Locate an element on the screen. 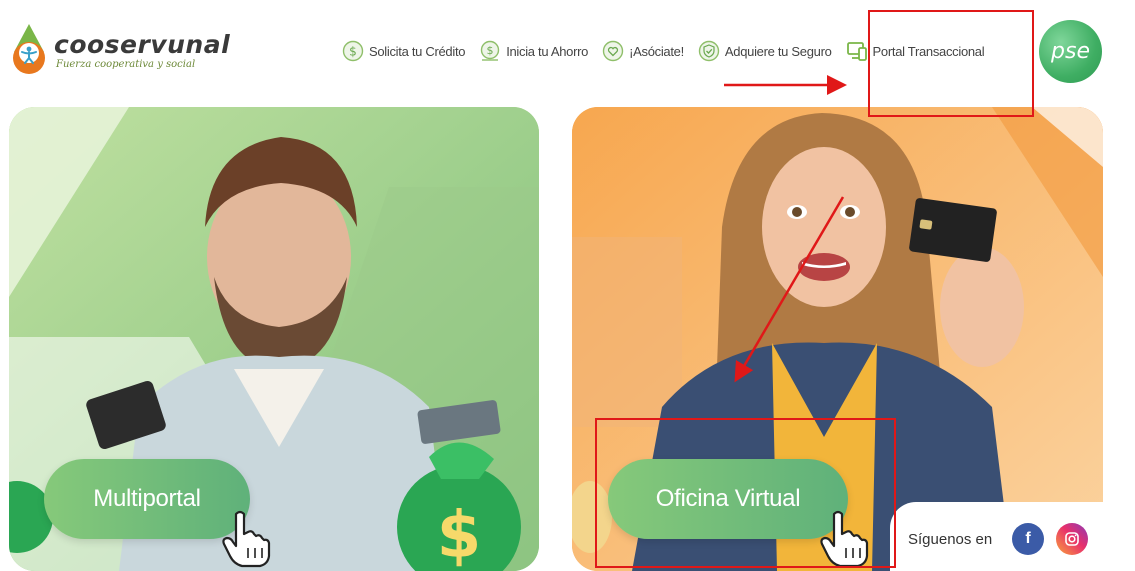 Image resolution: width=1135 pixels, height=571 pixels. nav-portal-transaccional: Portal Transaccional is located at coordinates (915, 51).